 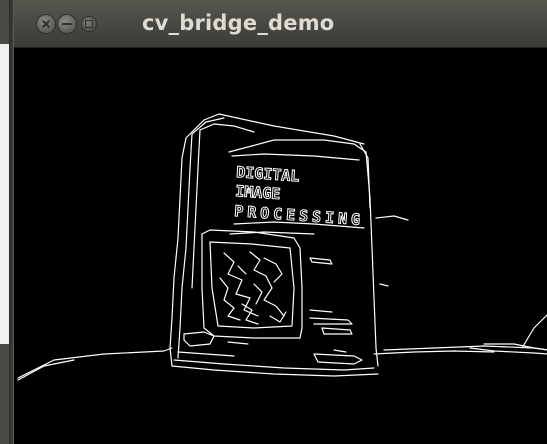 What do you see at coordinates (258, 192) in the screenshot?
I see `cover-title-line-2: IMAGE` at bounding box center [258, 192].